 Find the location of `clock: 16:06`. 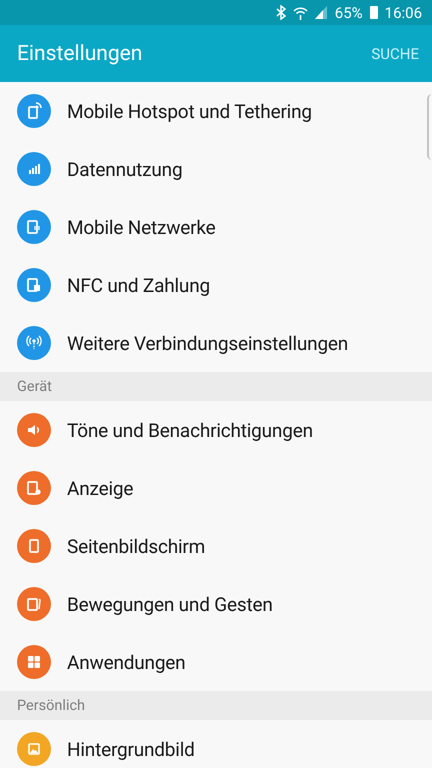

clock: 16:06 is located at coordinates (403, 13).